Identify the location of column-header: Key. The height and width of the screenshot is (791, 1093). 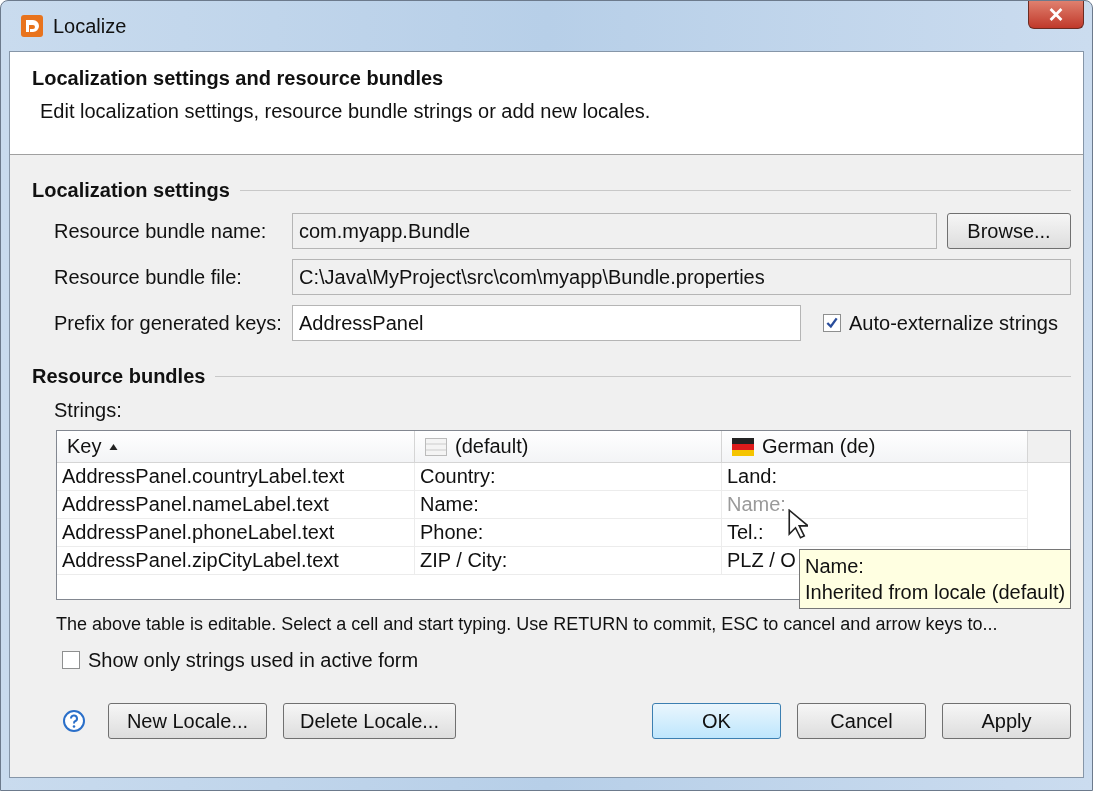
(236, 447).